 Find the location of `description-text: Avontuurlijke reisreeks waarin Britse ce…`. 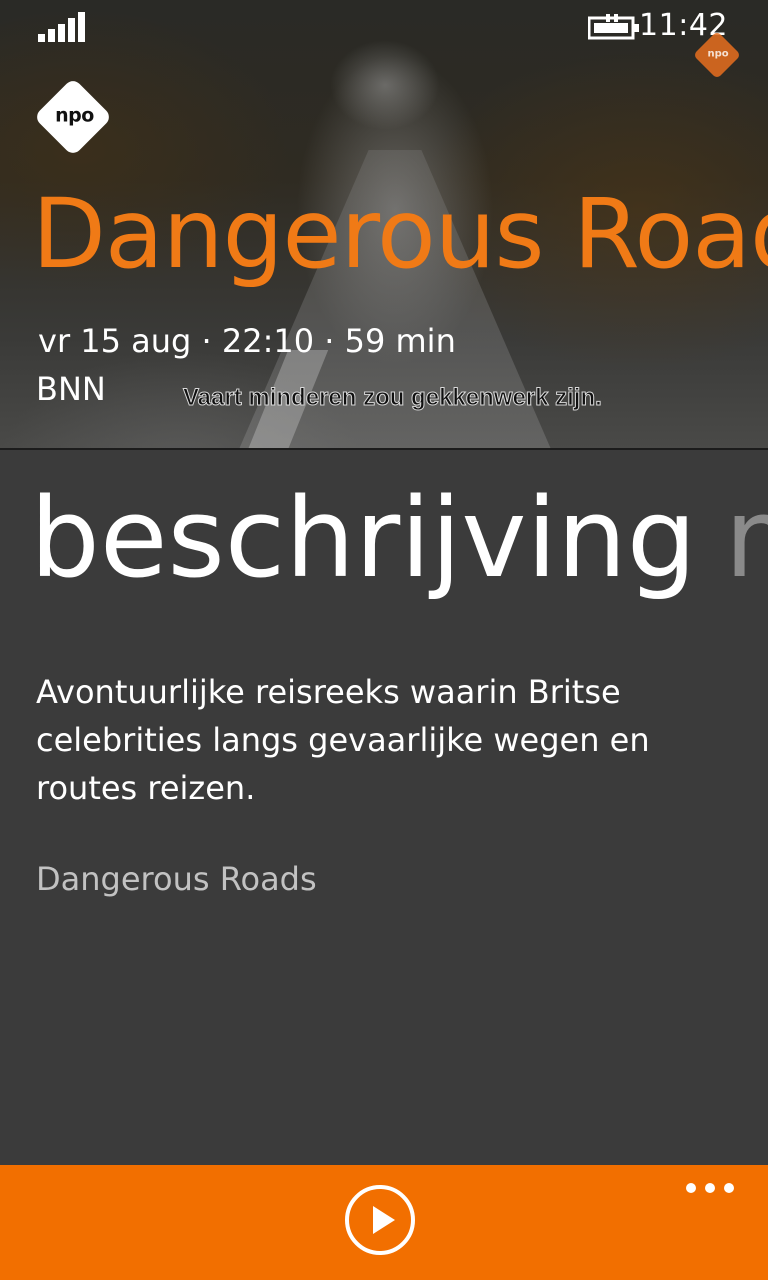

description-text: Avontuurlijke reisreeks waarin Britse ce… is located at coordinates (343, 740).